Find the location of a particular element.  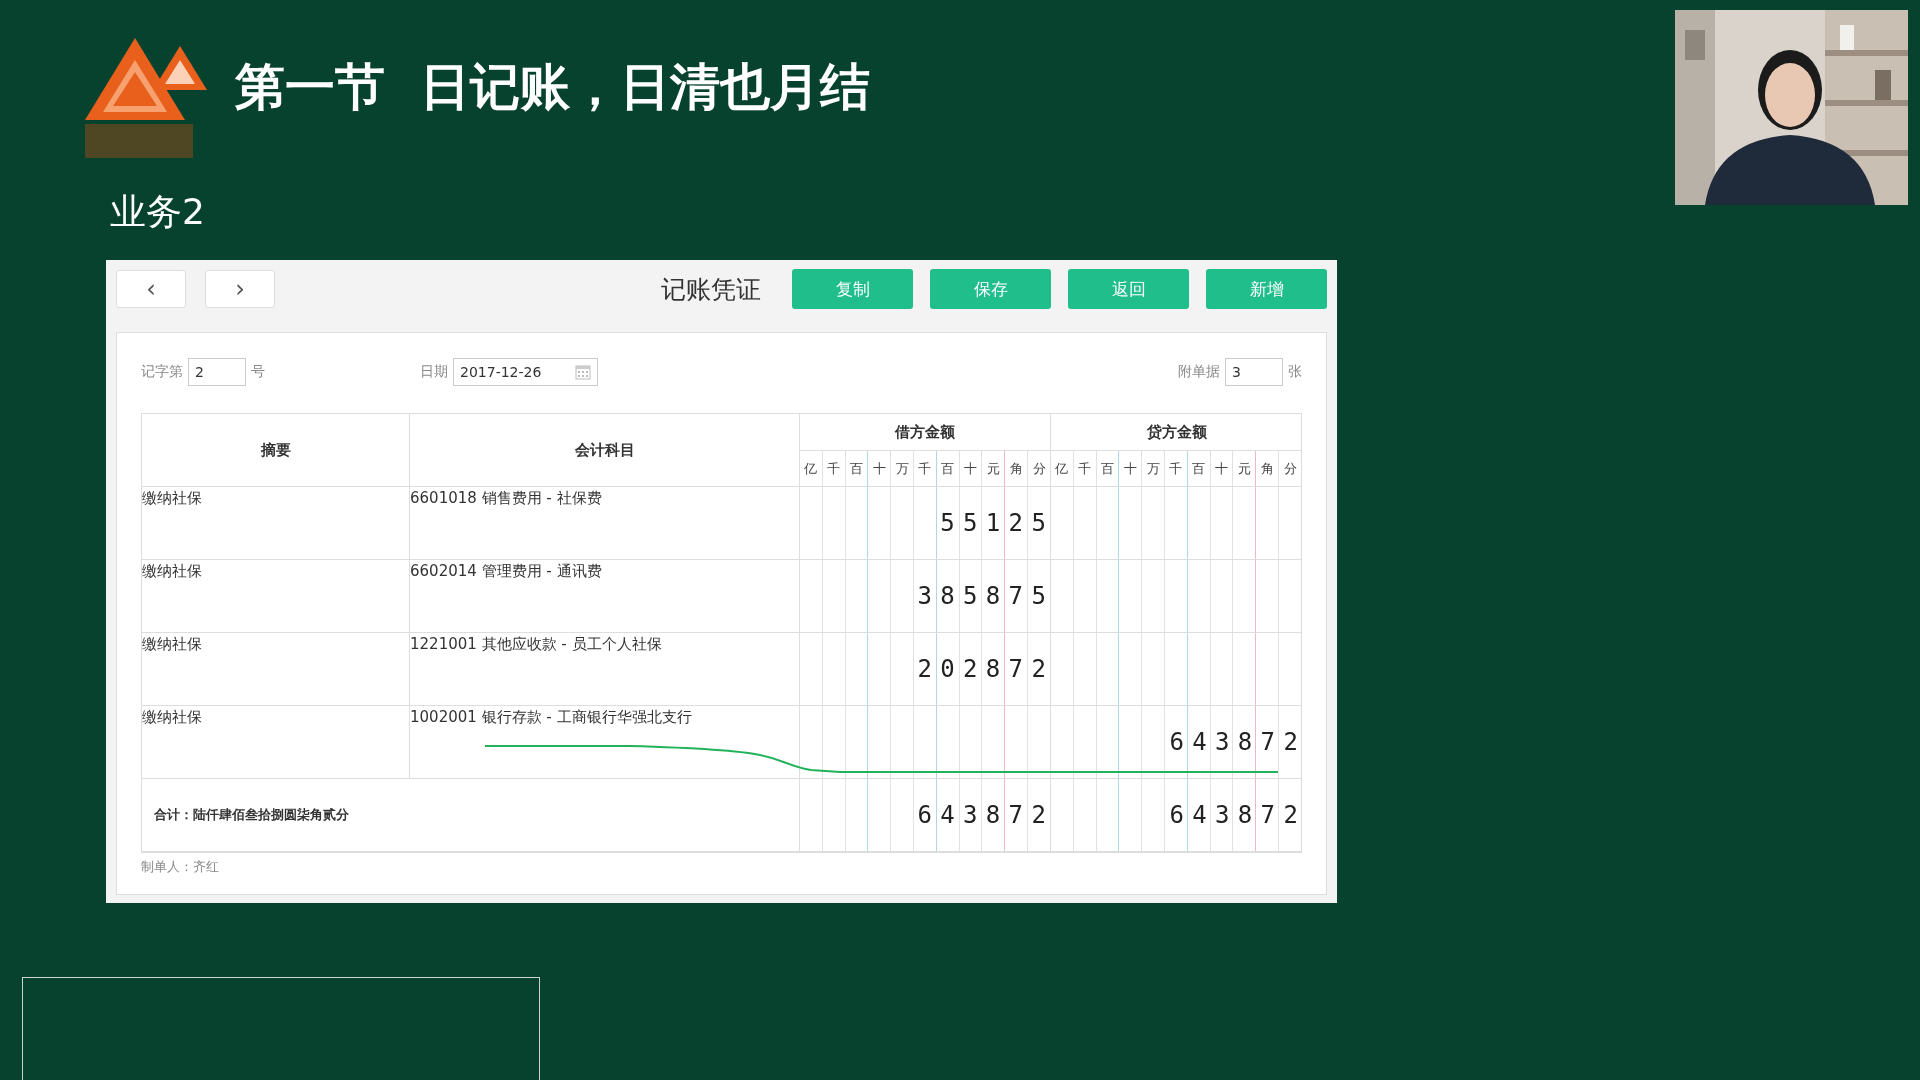

field-label: 附单据 is located at coordinates (1199, 372).